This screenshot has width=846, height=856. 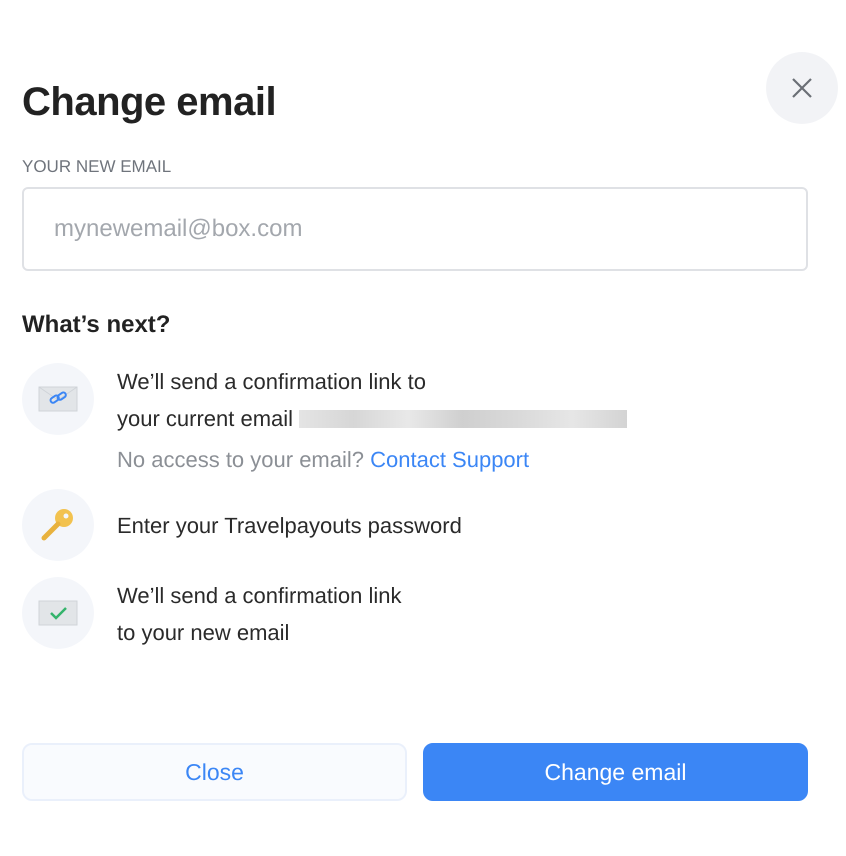 What do you see at coordinates (214, 772) in the screenshot?
I see `close-dialog-button: Close` at bounding box center [214, 772].